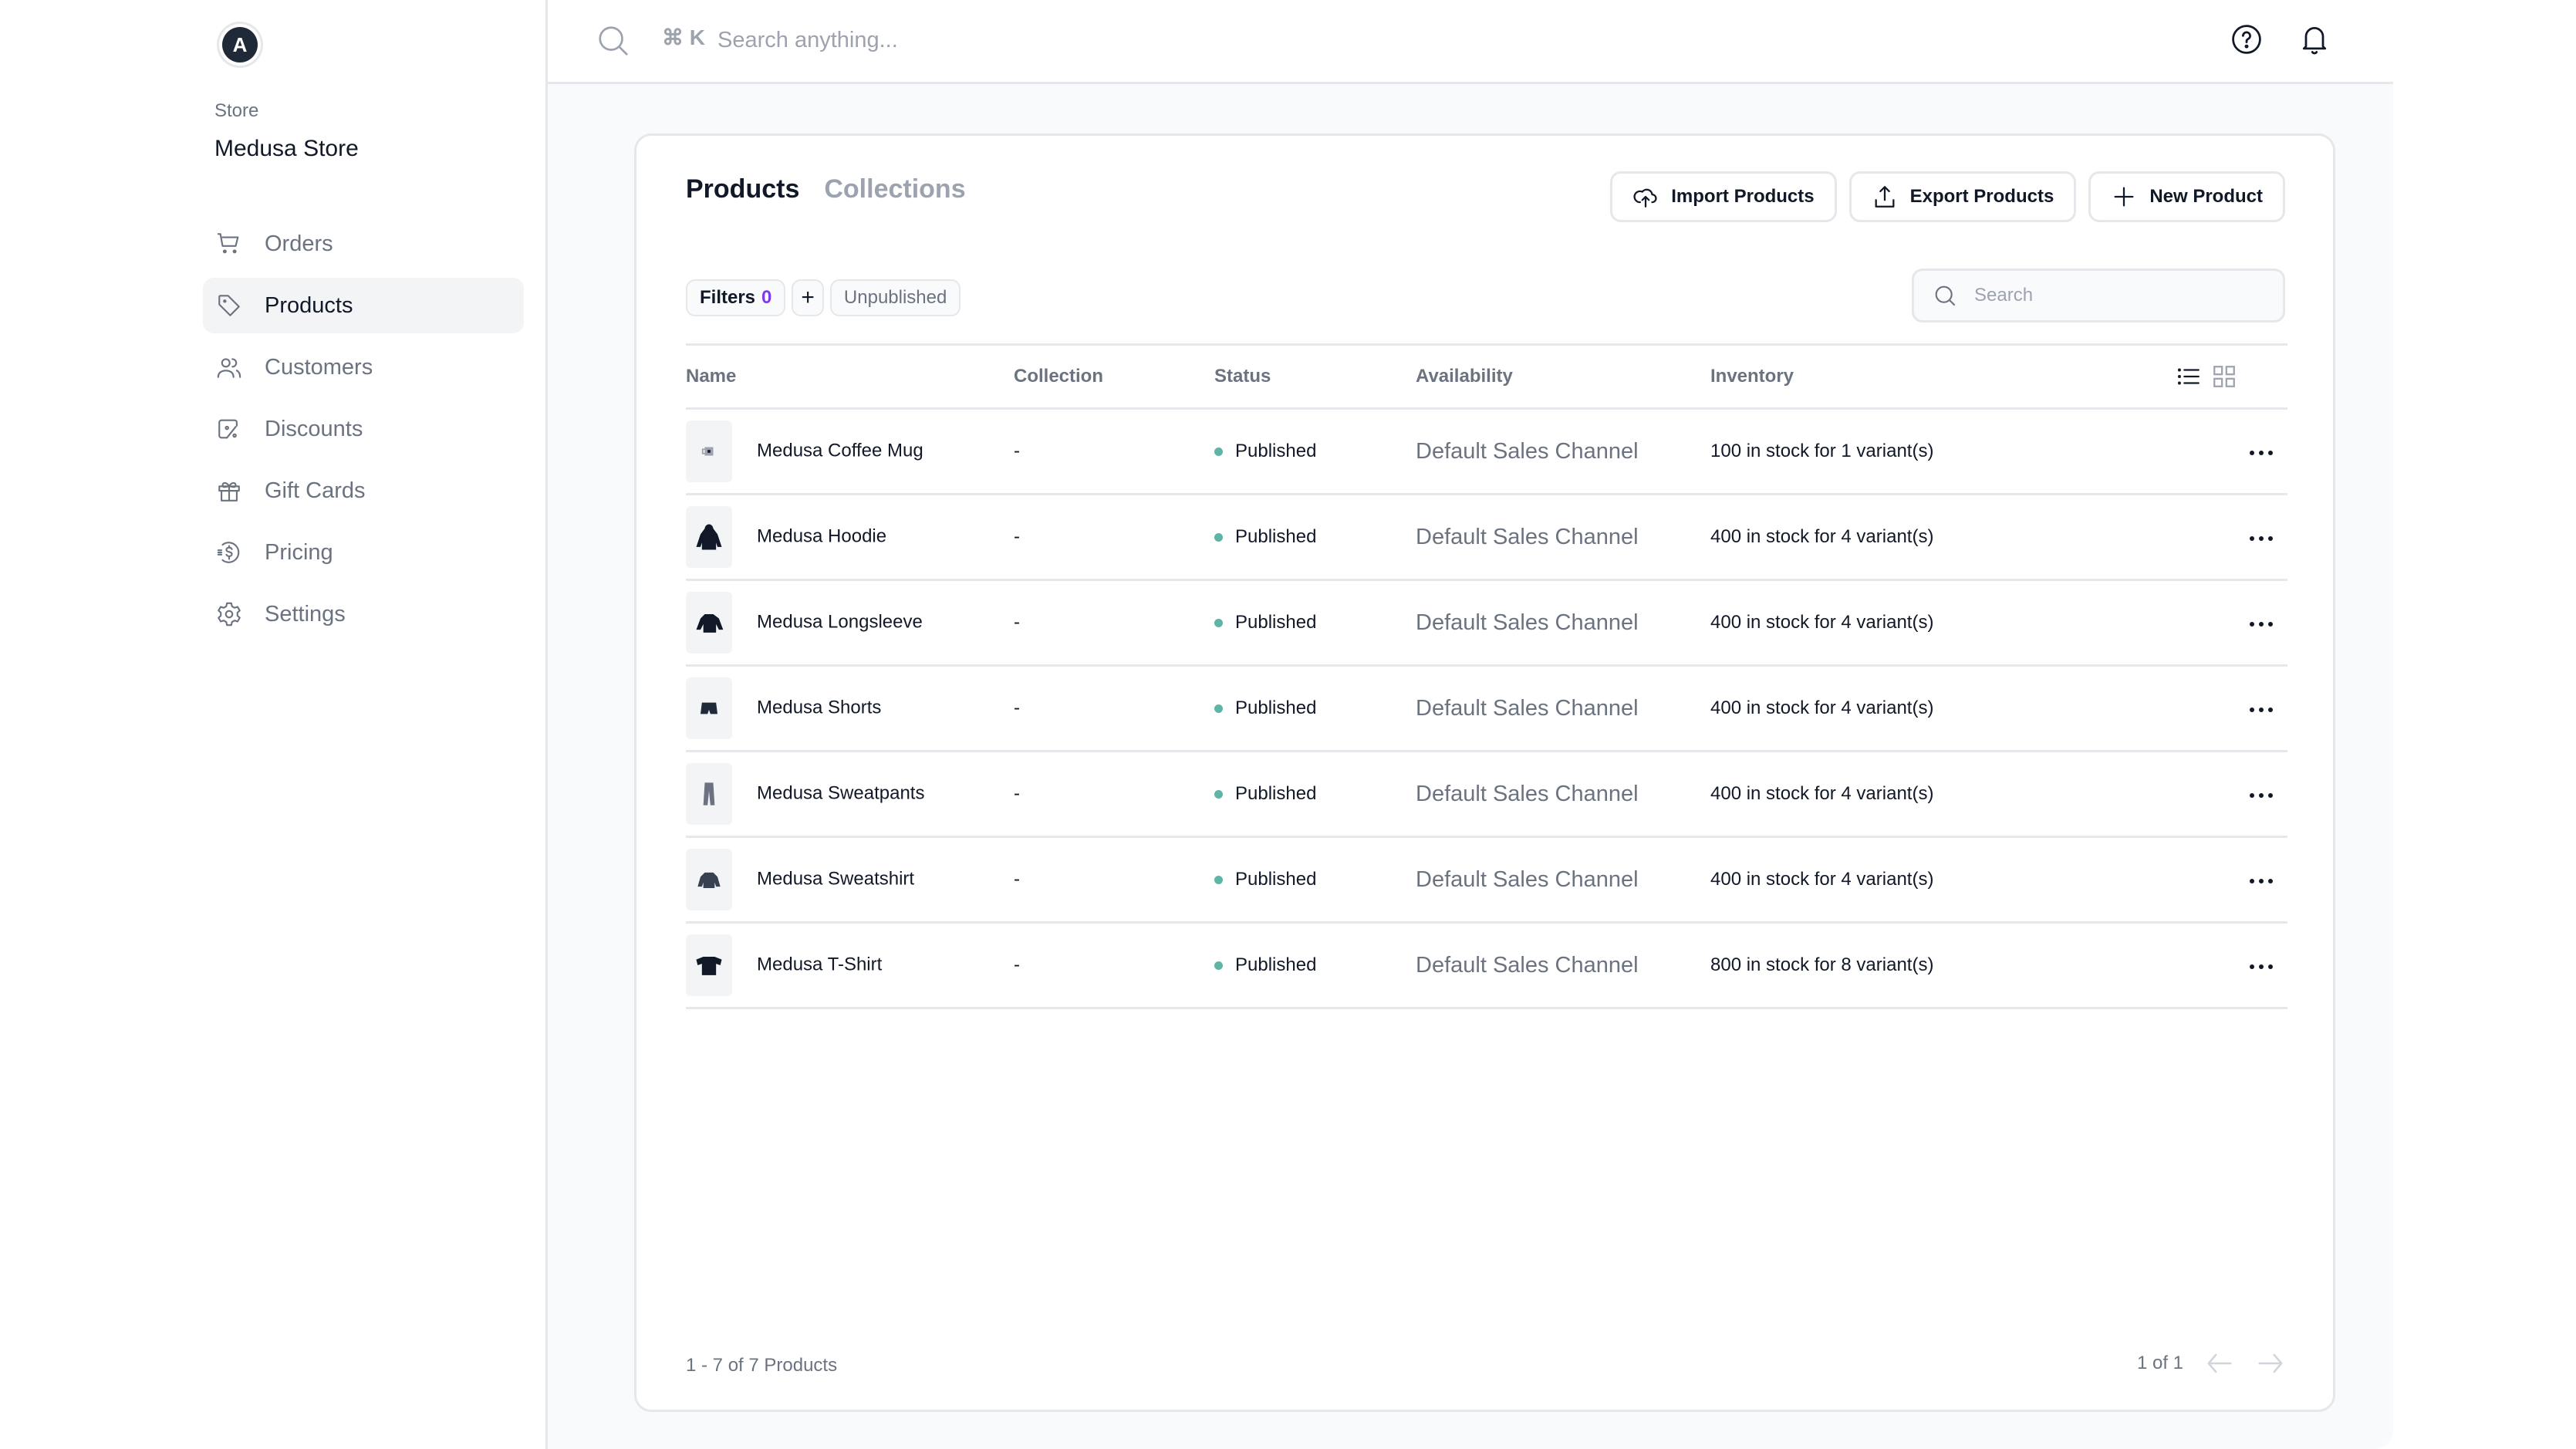 This screenshot has width=2576, height=1449. What do you see at coordinates (895, 297) in the screenshot?
I see `saved-filter-unpublished: Unpublished` at bounding box center [895, 297].